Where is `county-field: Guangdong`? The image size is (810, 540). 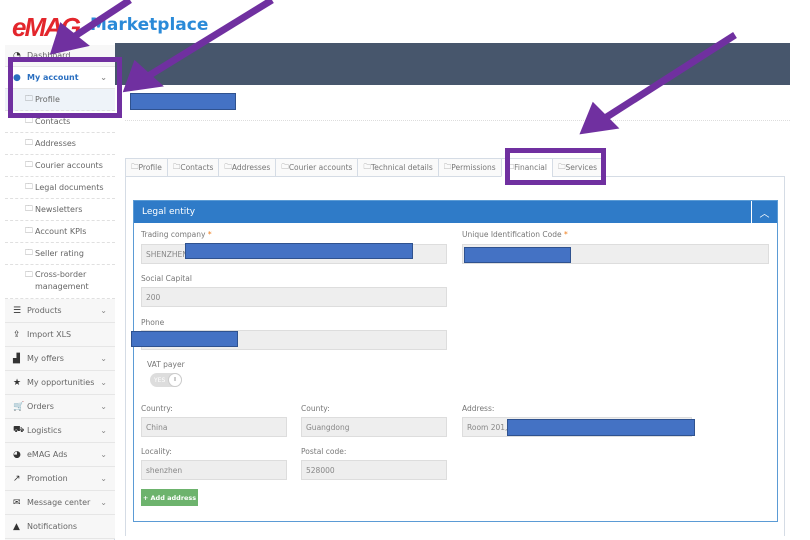 county-field: Guangdong is located at coordinates (374, 427).